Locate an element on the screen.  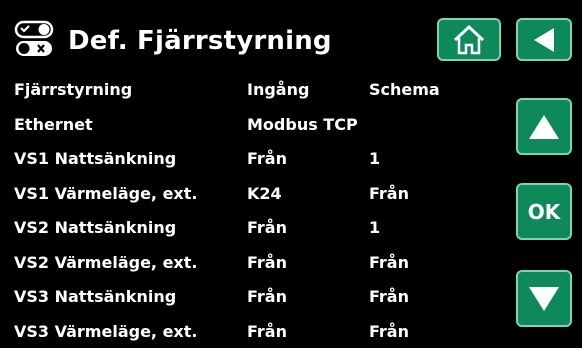
row-value-secondary: Schema is located at coordinates (404, 89).